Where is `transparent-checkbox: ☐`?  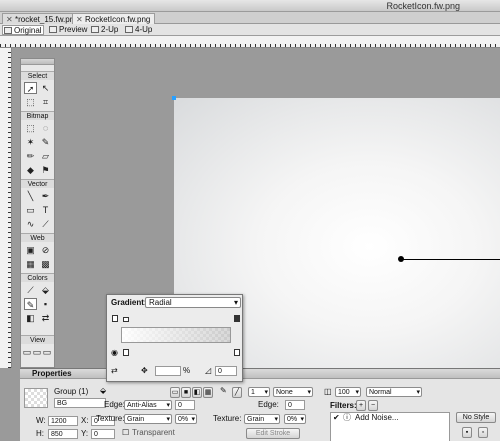 transparent-checkbox: ☐ is located at coordinates (125, 433).